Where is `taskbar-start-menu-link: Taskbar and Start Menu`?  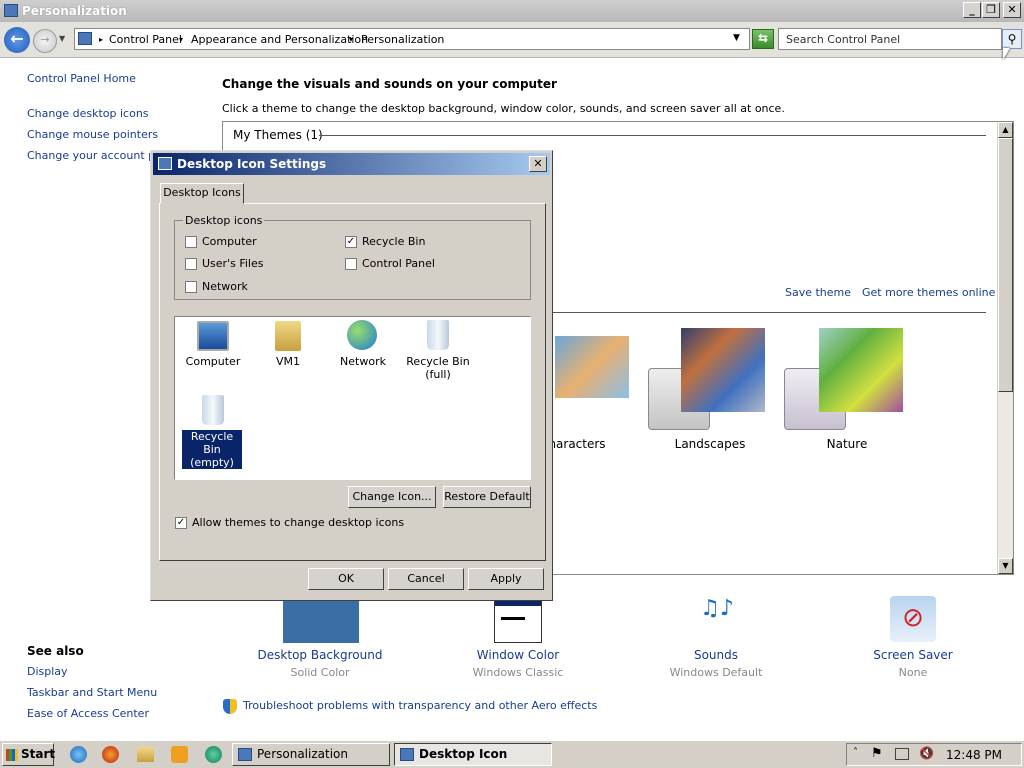
taskbar-start-menu-link: Taskbar and Start Menu is located at coordinates (92, 692).